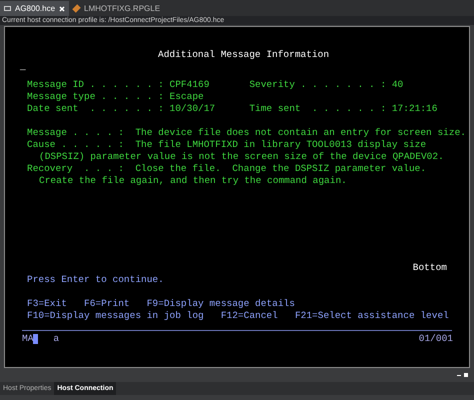 Image resolution: width=474 pixels, height=400 pixels. What do you see at coordinates (280, 145) in the screenshot?
I see `detail-text: The file LMHOTFIXD in library TOOL0013 display size` at bounding box center [280, 145].